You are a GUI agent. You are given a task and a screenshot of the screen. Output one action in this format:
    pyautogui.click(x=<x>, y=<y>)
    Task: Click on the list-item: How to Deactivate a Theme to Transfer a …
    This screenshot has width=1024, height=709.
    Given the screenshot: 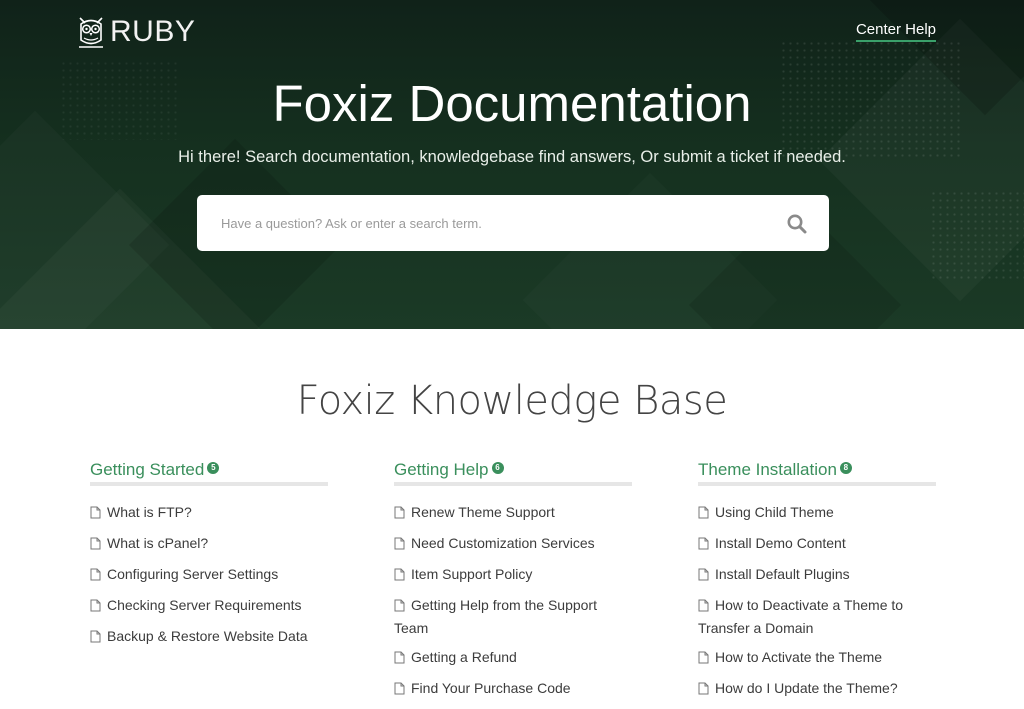 What is the action you would take?
    pyautogui.click(x=817, y=617)
    